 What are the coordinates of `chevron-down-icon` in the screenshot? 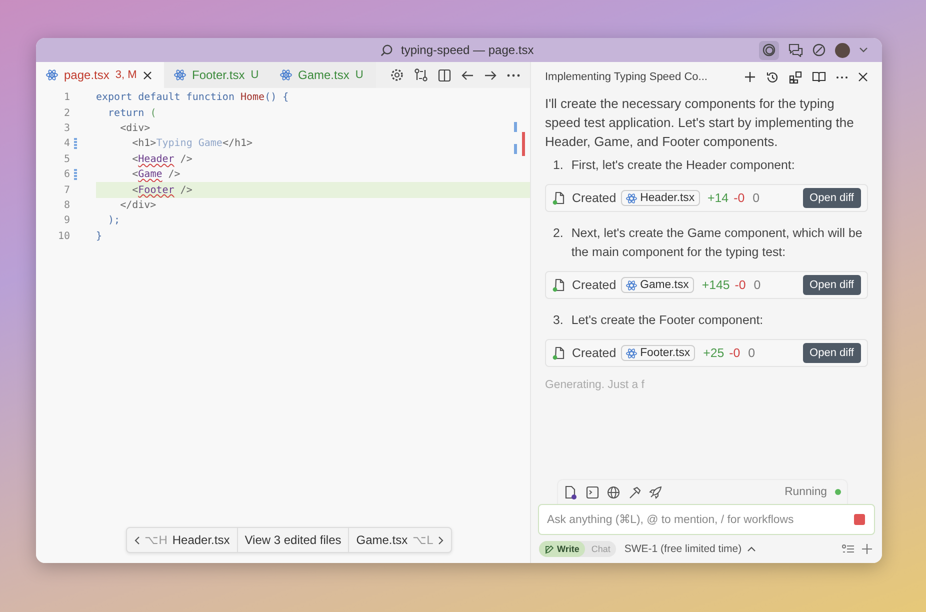 It's located at (863, 50).